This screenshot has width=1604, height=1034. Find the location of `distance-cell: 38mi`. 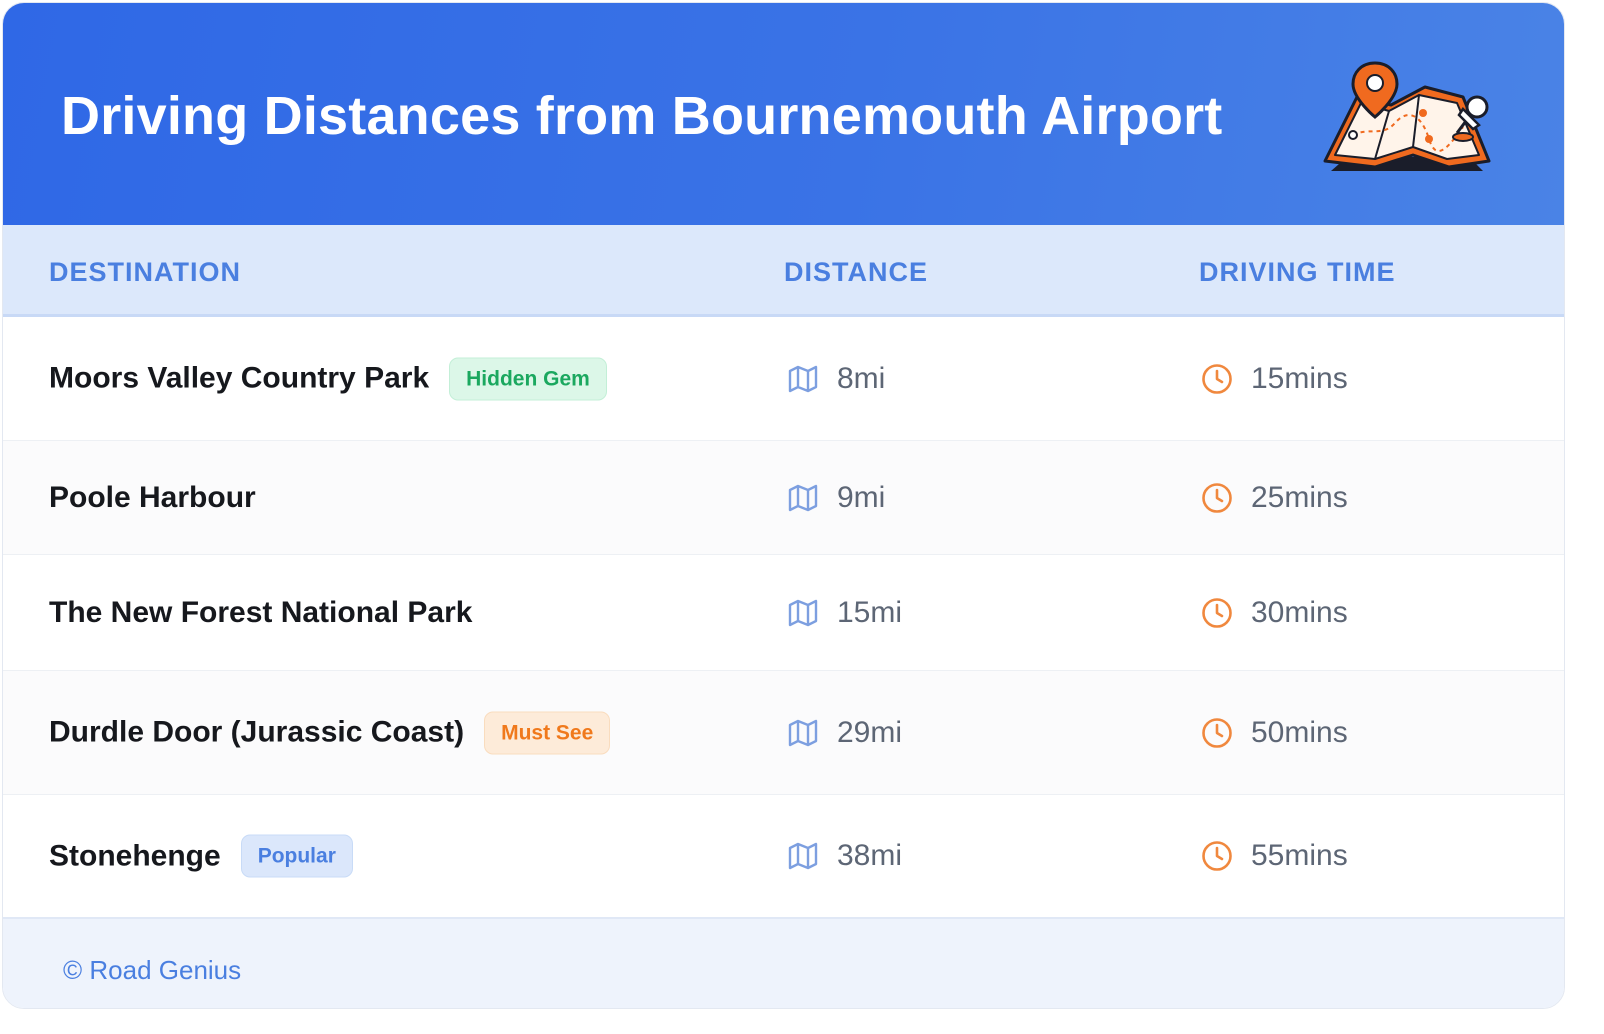

distance-cell: 38mi is located at coordinates (844, 856).